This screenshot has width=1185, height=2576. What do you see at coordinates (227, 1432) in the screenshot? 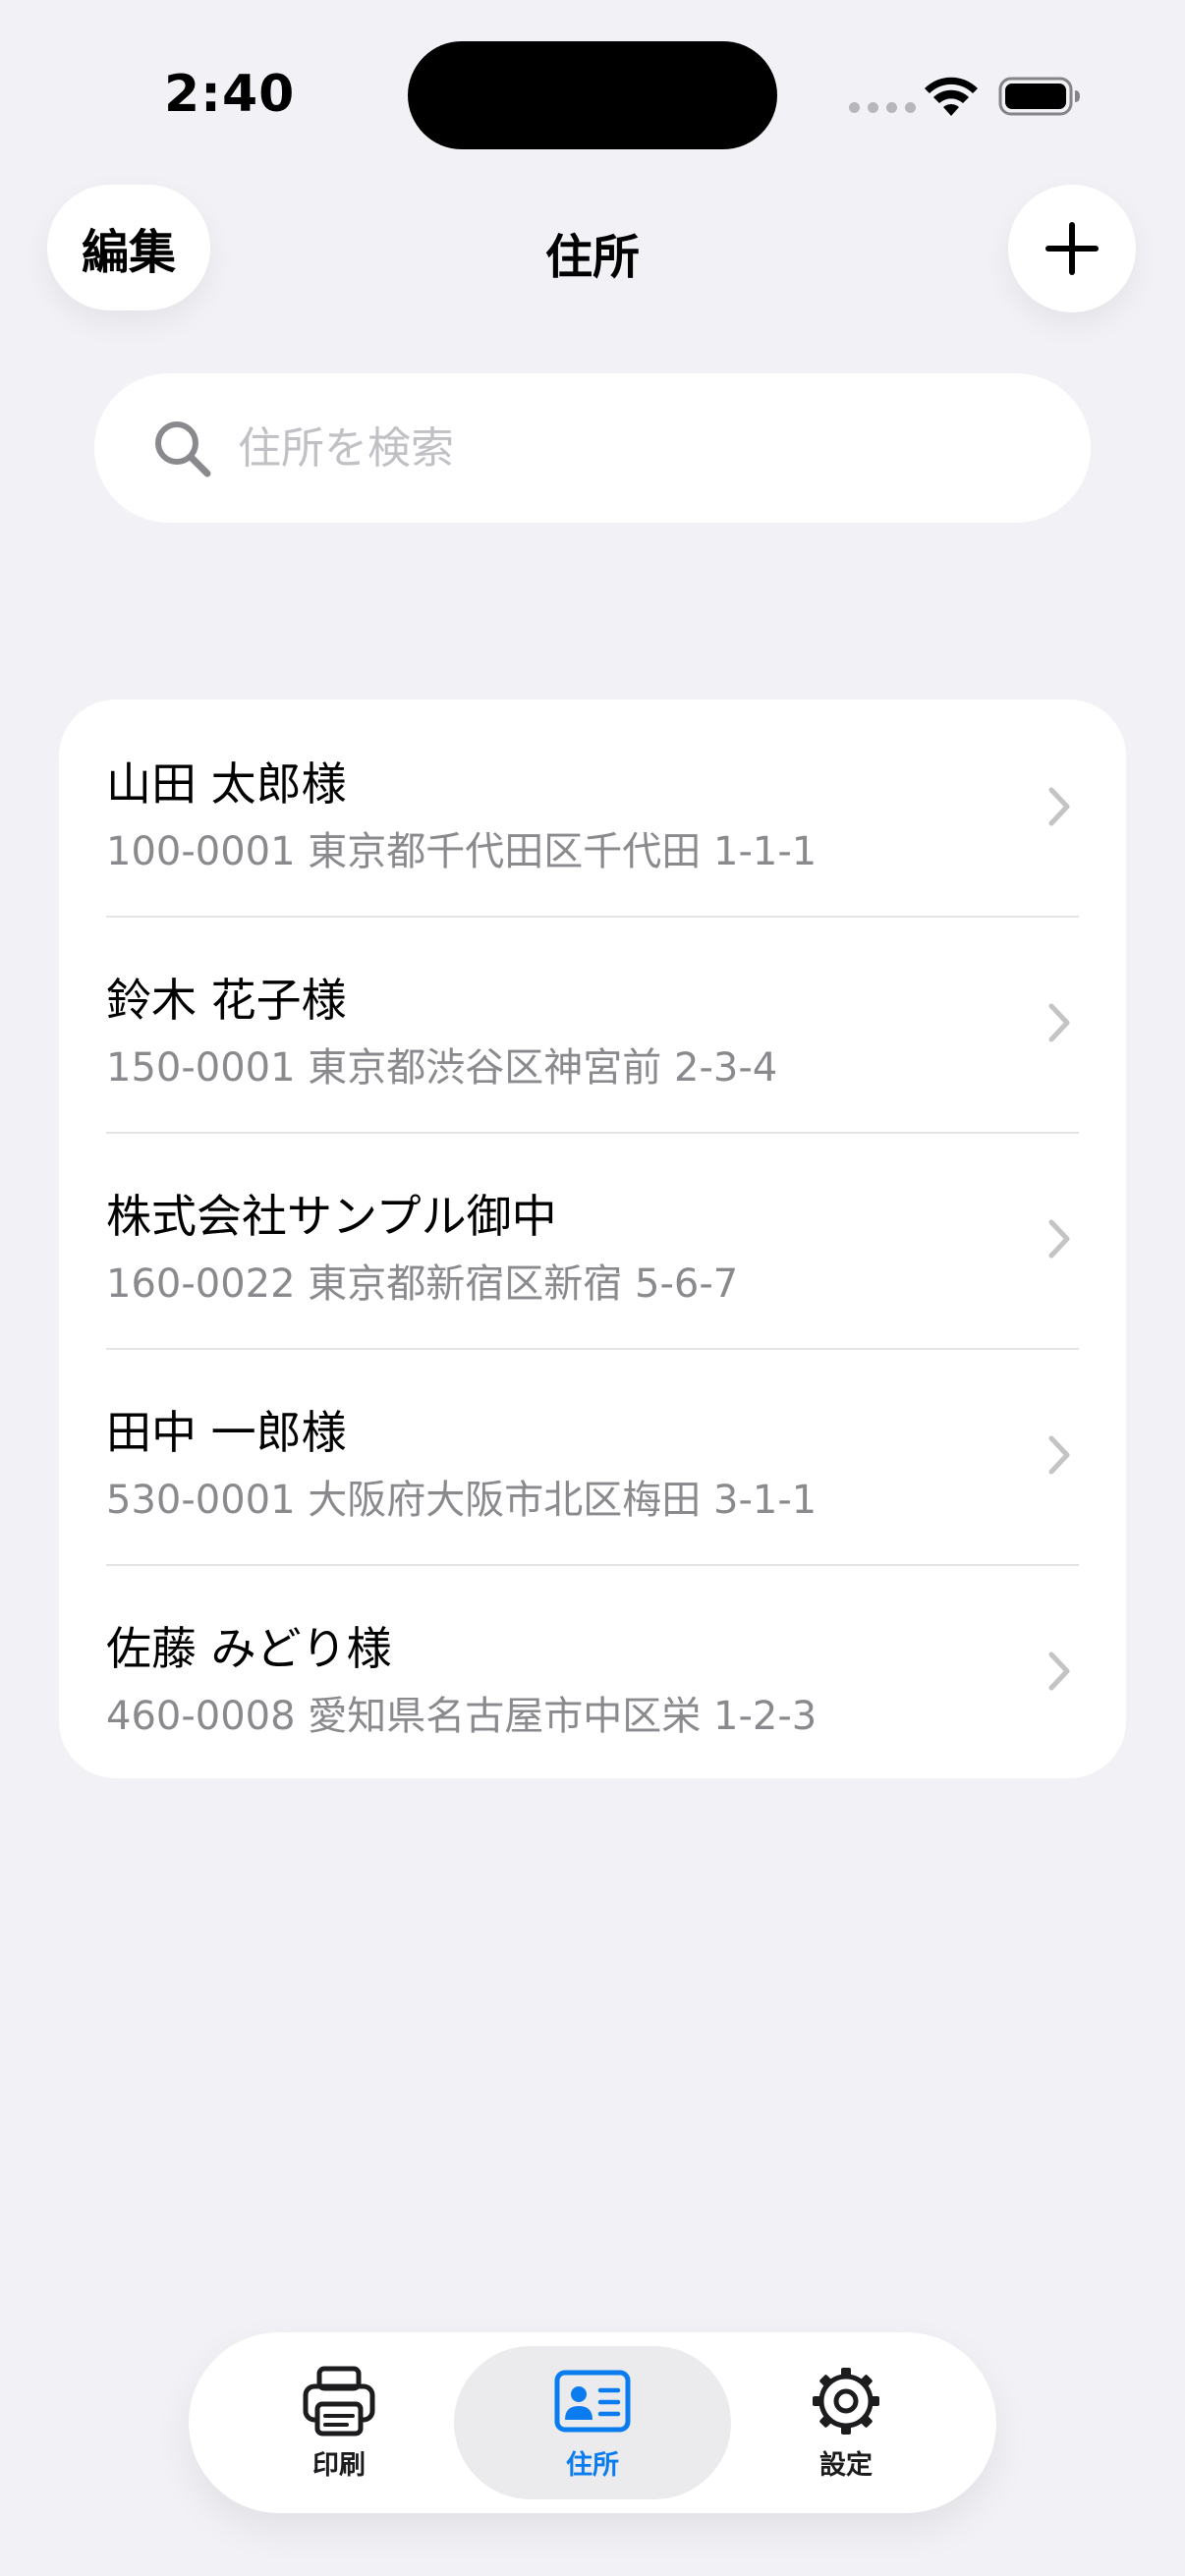
I see `recipient-name: 田中 一郎様` at bounding box center [227, 1432].